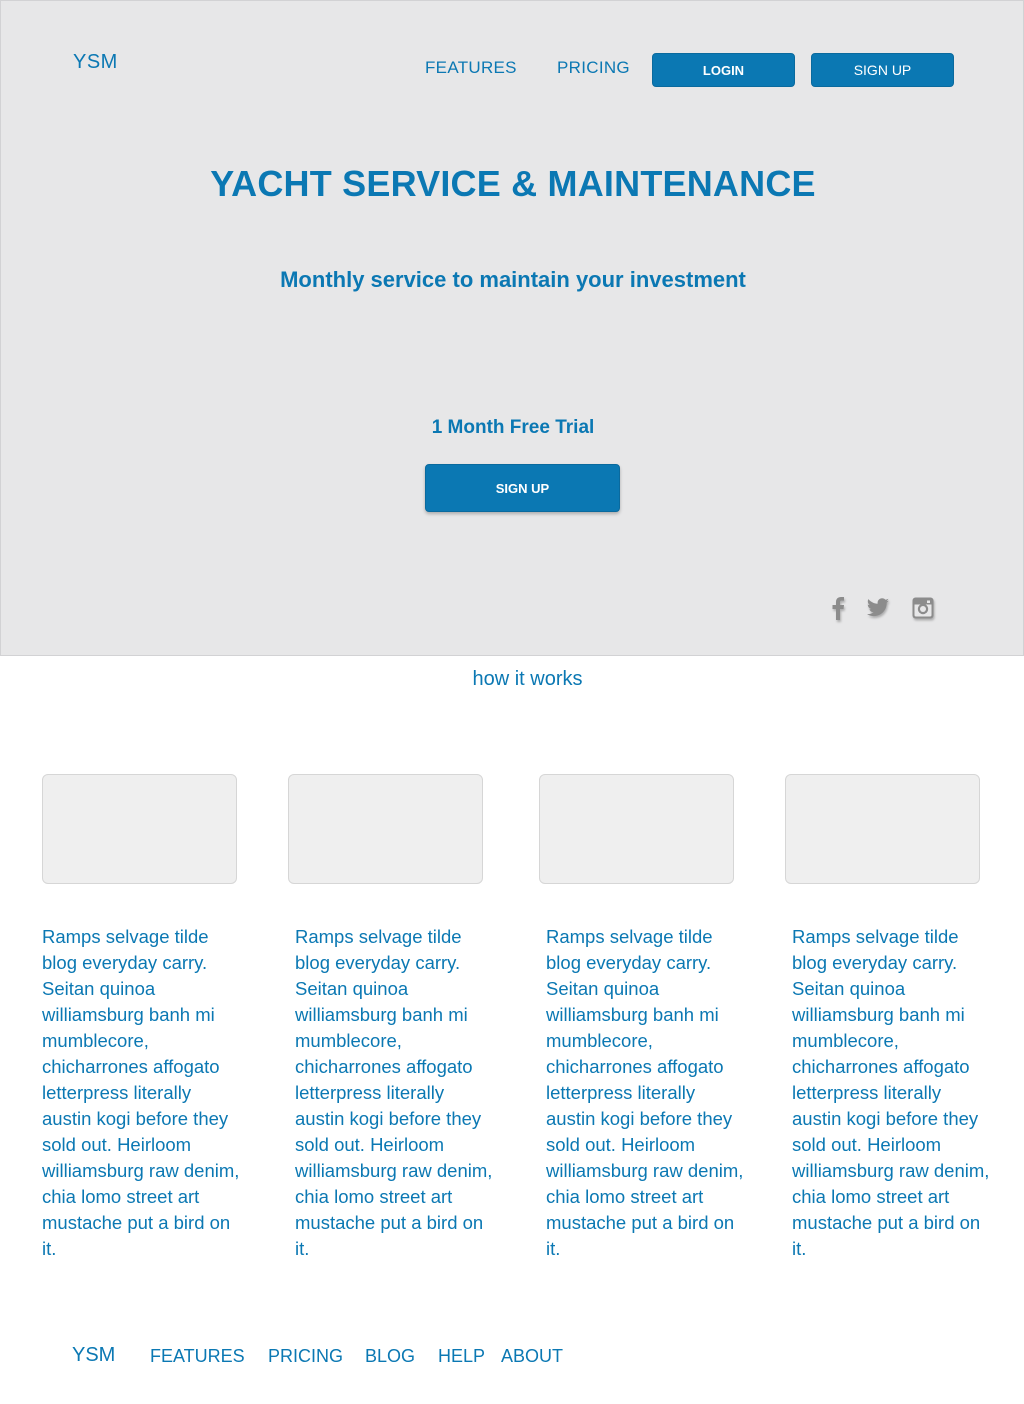 This screenshot has width=1024, height=1404. What do you see at coordinates (522, 488) in the screenshot?
I see `hero-signup-button: SIGN UP` at bounding box center [522, 488].